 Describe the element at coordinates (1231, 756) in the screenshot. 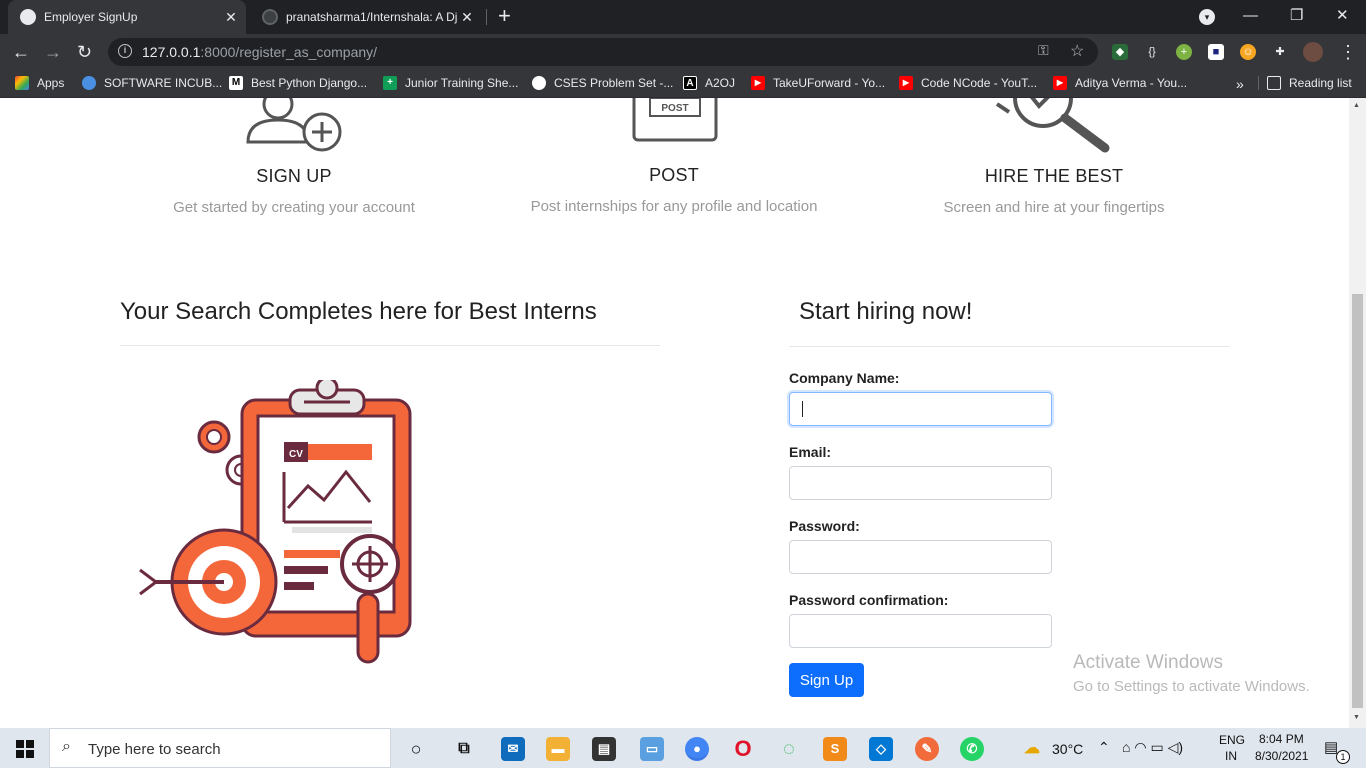

I see `language-indicator-bottom: IN` at that location.